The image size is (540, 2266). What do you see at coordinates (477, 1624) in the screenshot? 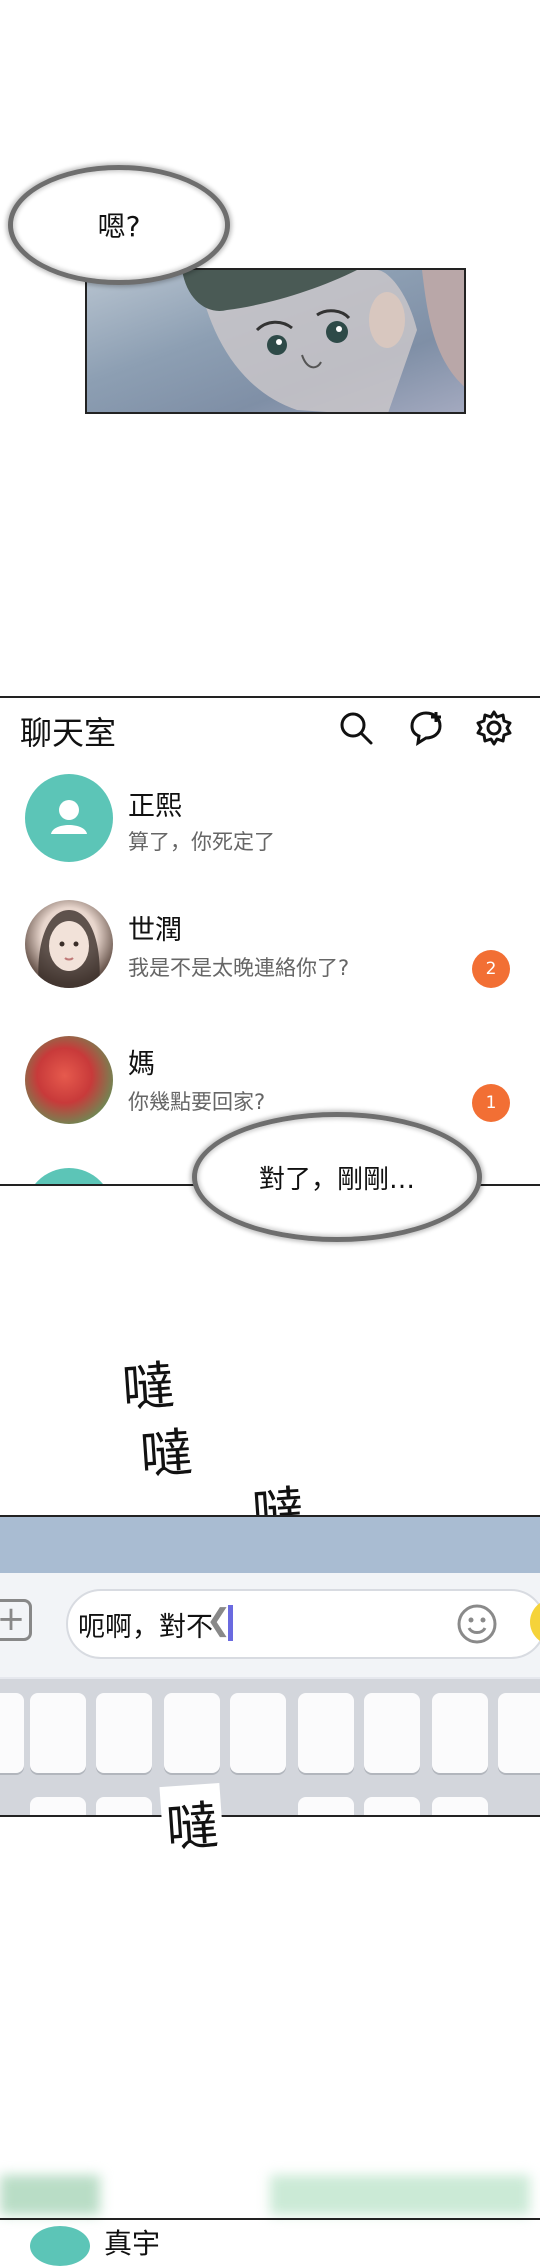
I see `emoji-icon` at bounding box center [477, 1624].